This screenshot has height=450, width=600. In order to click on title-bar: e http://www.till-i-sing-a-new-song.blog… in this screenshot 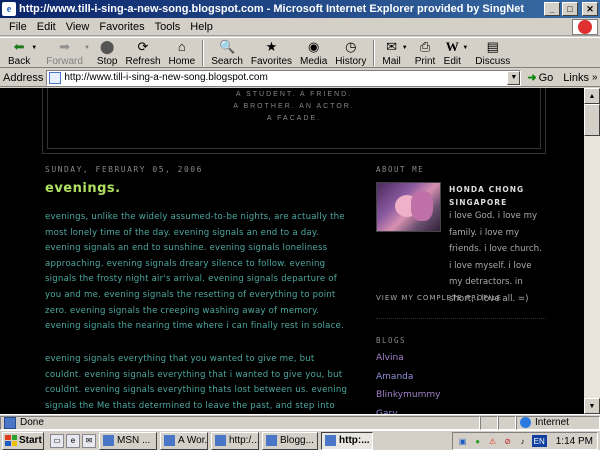, I will do `click(300, 9)`.